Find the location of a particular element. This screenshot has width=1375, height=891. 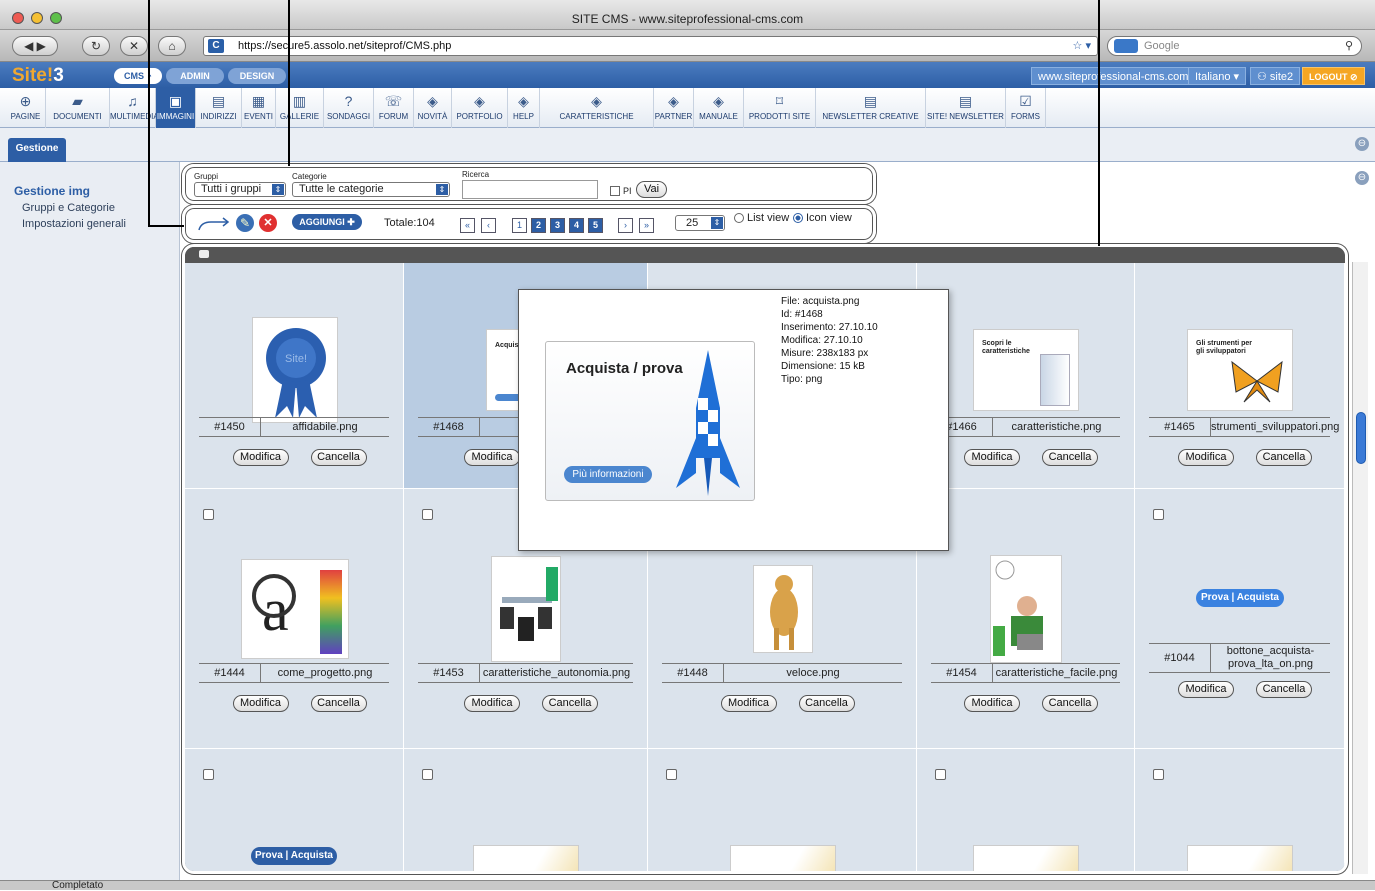

collapse-icon: ⊖ is located at coordinates (1362, 144).